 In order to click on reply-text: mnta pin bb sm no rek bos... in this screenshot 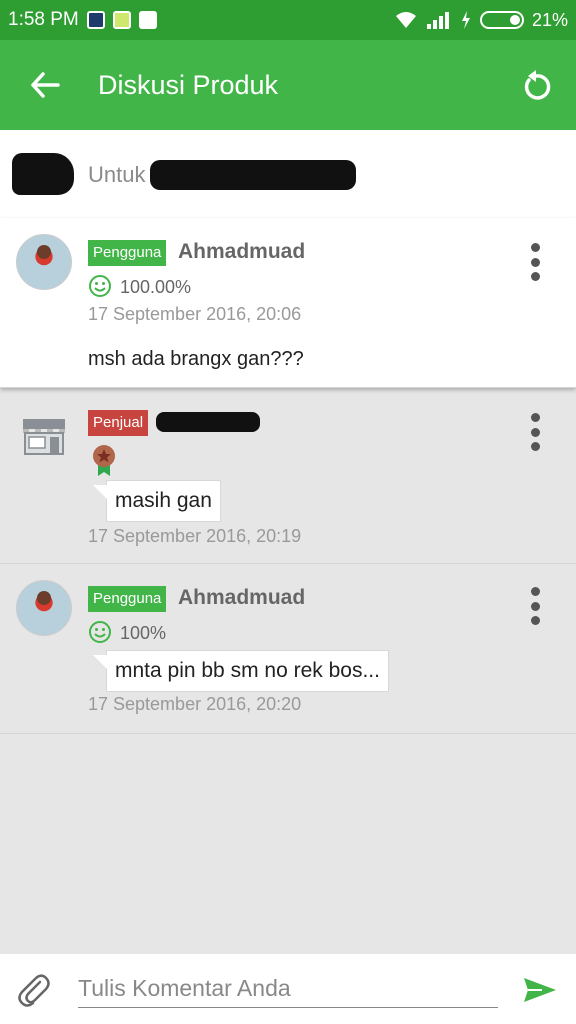, I will do `click(247, 670)`.